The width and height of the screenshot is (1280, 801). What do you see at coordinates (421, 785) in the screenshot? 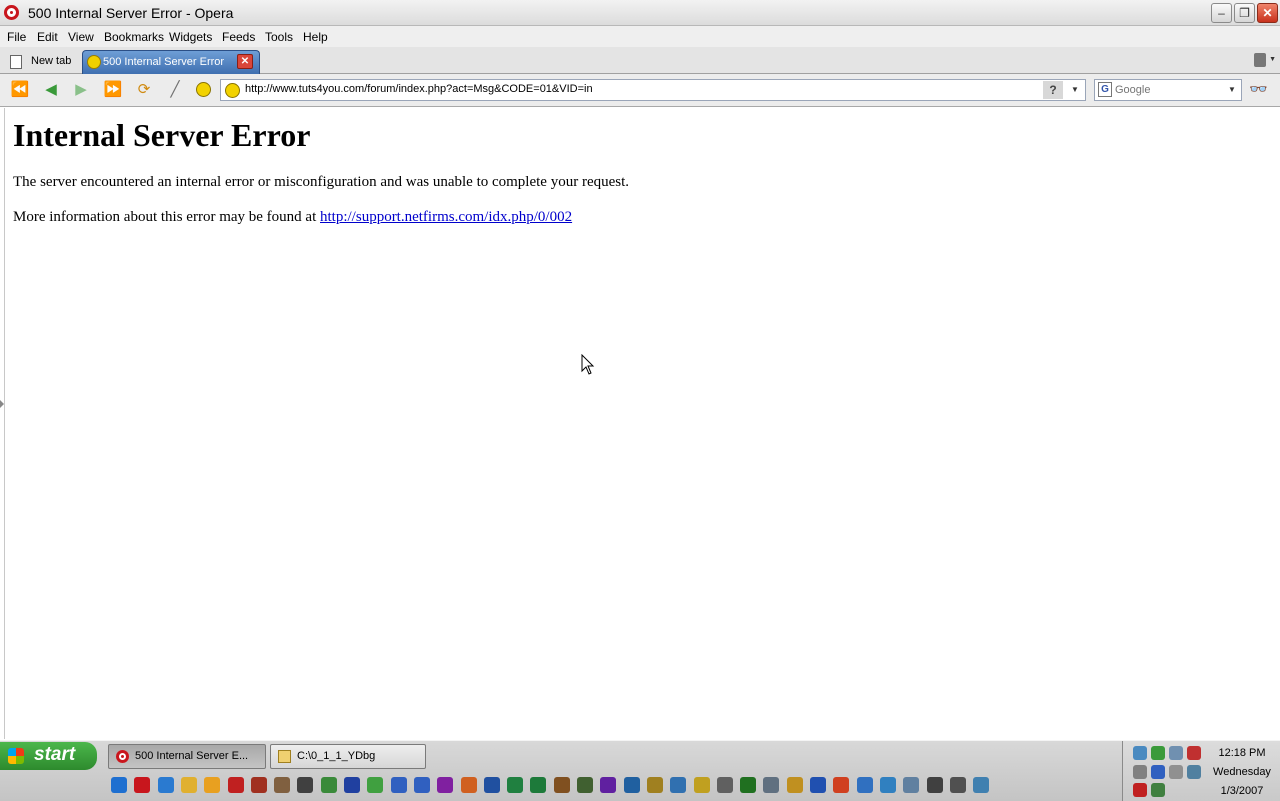
I see `arrow2-icon` at bounding box center [421, 785].